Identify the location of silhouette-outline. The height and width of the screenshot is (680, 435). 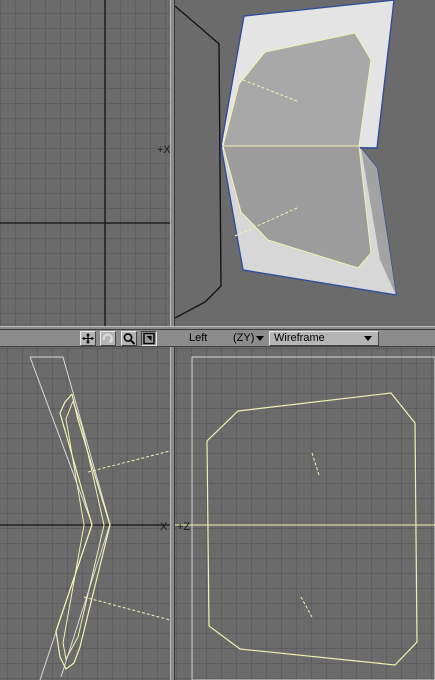
(198, 162).